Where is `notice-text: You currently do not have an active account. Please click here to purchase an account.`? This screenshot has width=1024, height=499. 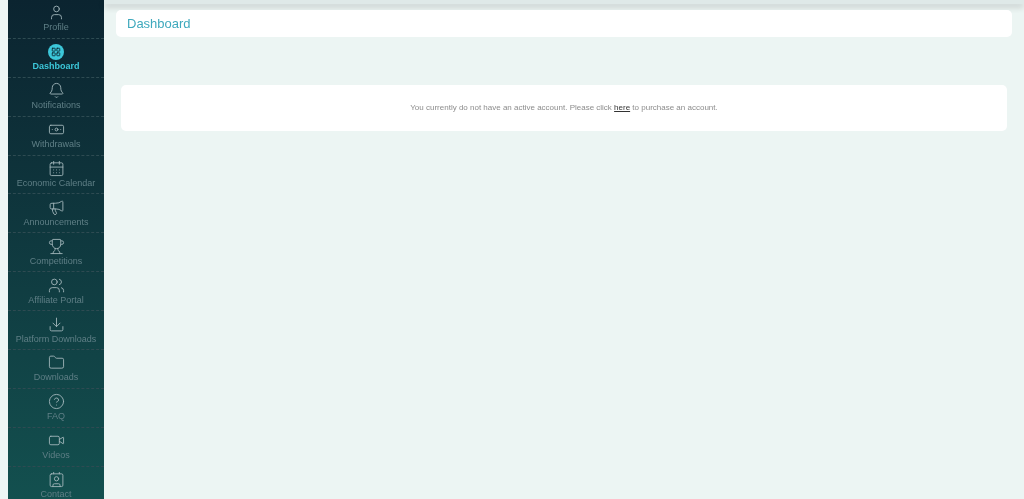
notice-text: You currently do not have an active account. Please click here to purchase an account. is located at coordinates (564, 108).